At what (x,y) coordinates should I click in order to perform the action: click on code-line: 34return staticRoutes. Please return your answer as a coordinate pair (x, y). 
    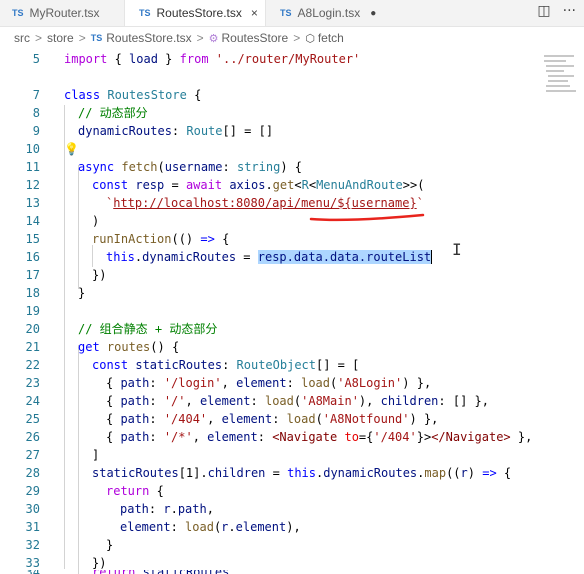
    Looking at the image, I should click on (270, 572).